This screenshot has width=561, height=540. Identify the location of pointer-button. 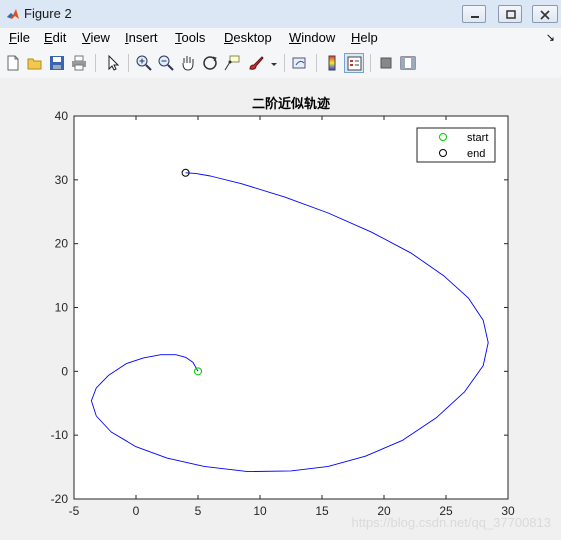
(113, 63).